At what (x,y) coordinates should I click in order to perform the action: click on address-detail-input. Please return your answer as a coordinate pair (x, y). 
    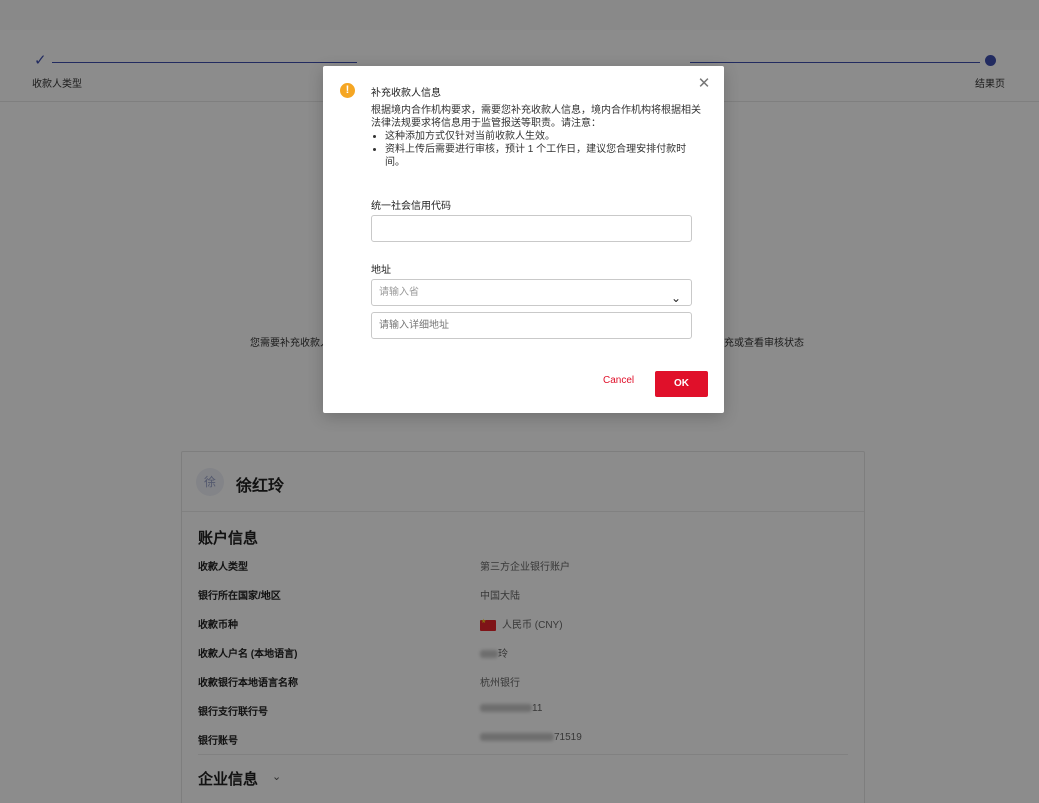
    Looking at the image, I should click on (531, 325).